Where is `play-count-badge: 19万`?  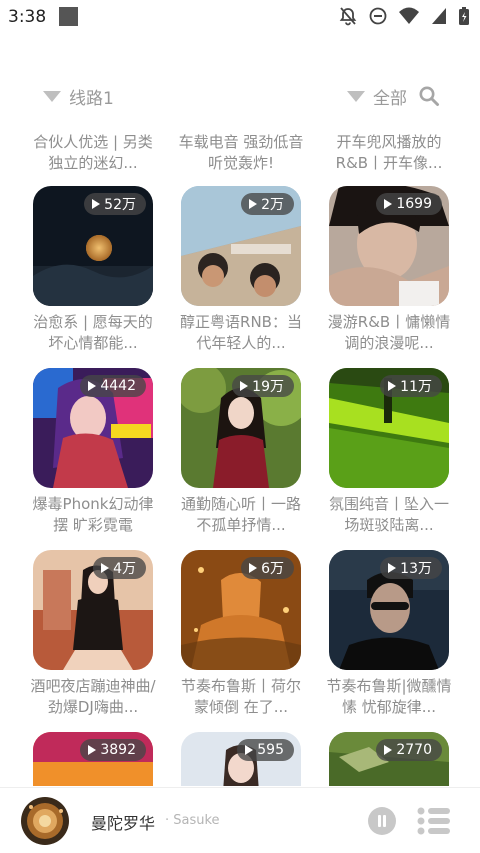 play-count-badge: 19万 is located at coordinates (263, 386).